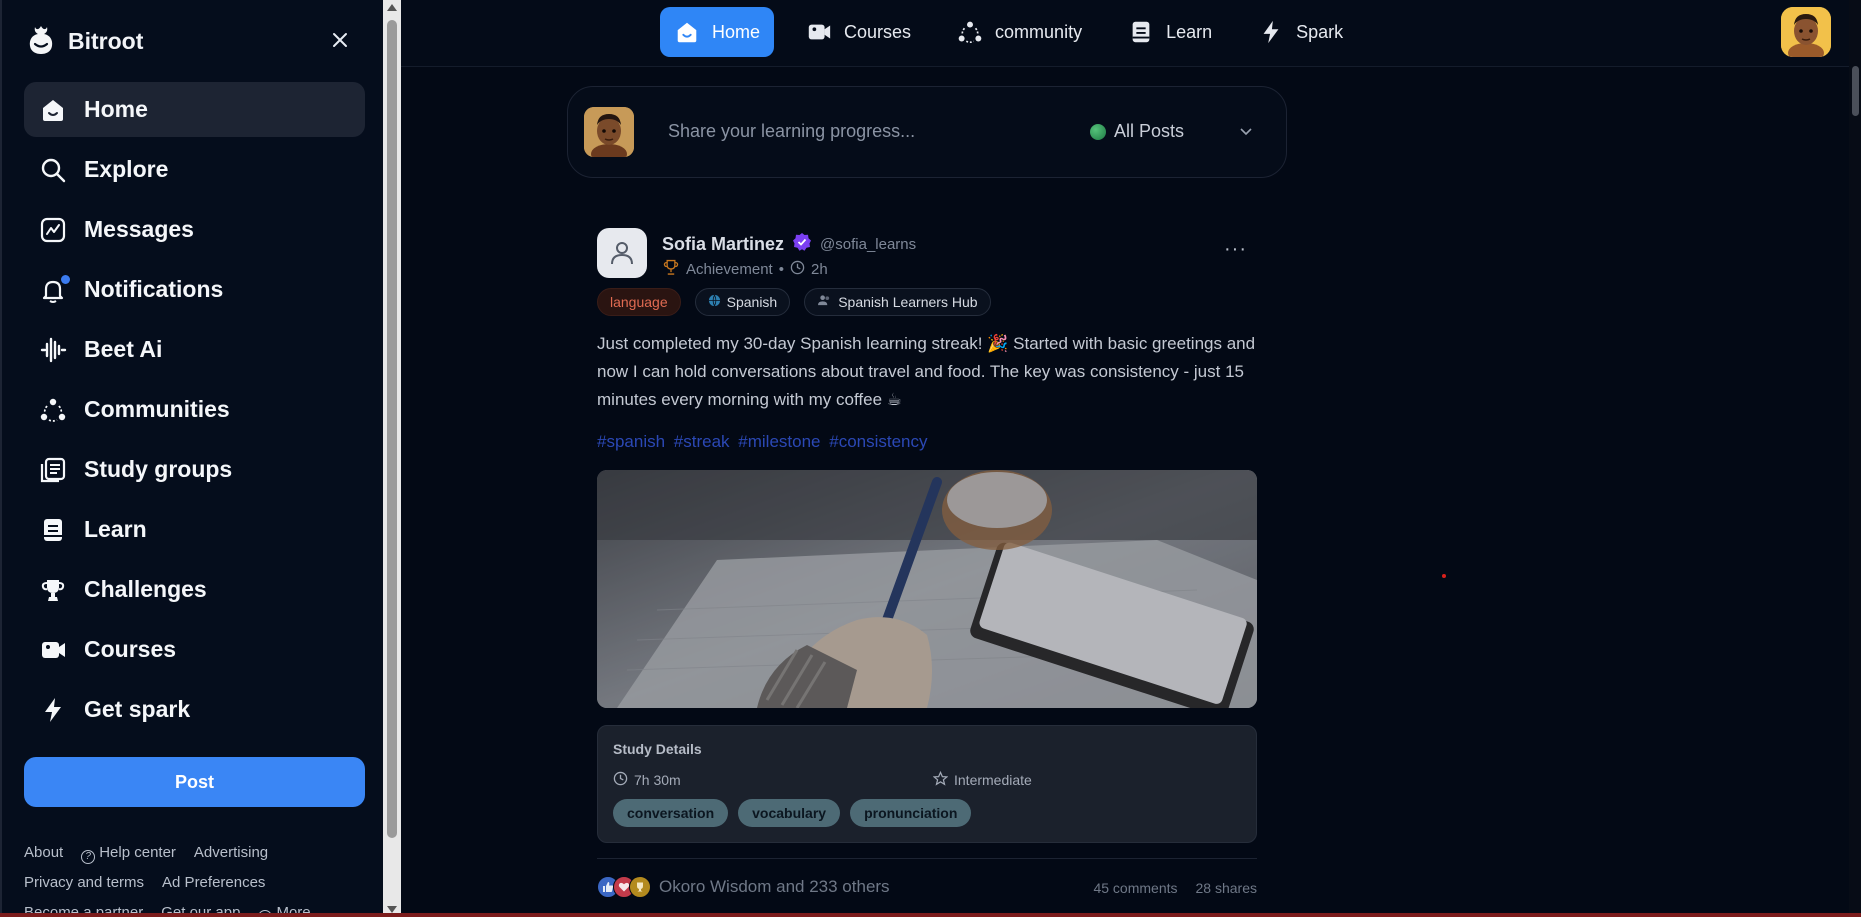 Image resolution: width=1861 pixels, height=917 pixels. What do you see at coordinates (631, 441) in the screenshot?
I see `hashtag-link: #spanish` at bounding box center [631, 441].